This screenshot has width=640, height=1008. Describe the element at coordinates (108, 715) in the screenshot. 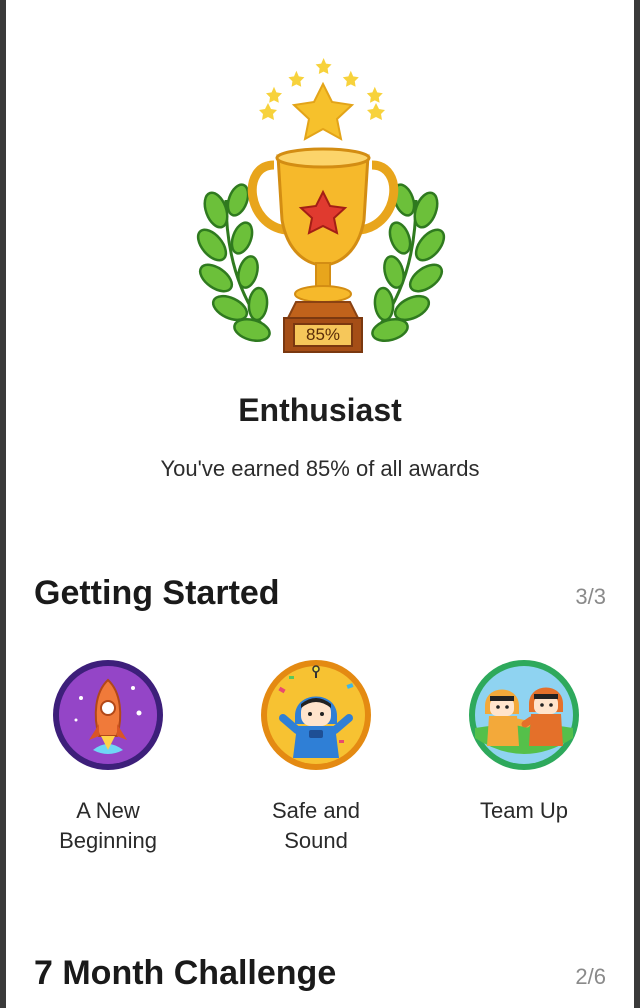

I see `rocket-icon` at that location.